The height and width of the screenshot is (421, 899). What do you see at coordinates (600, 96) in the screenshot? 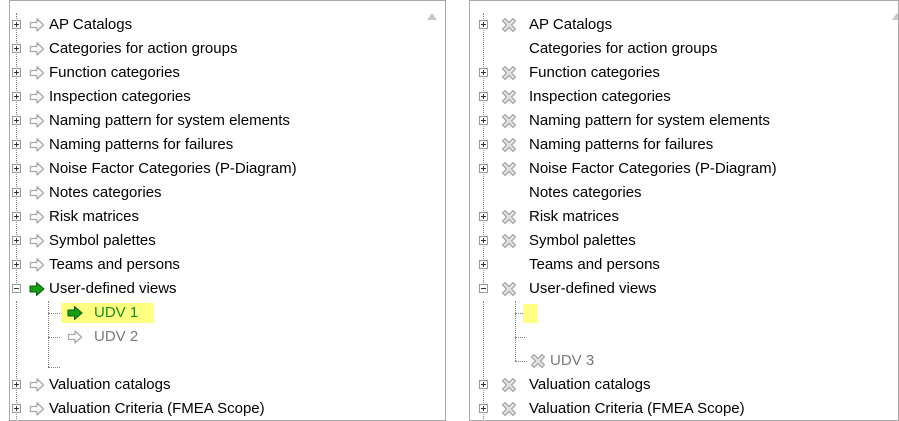
I see `tree-item-label: Inspection categories` at bounding box center [600, 96].